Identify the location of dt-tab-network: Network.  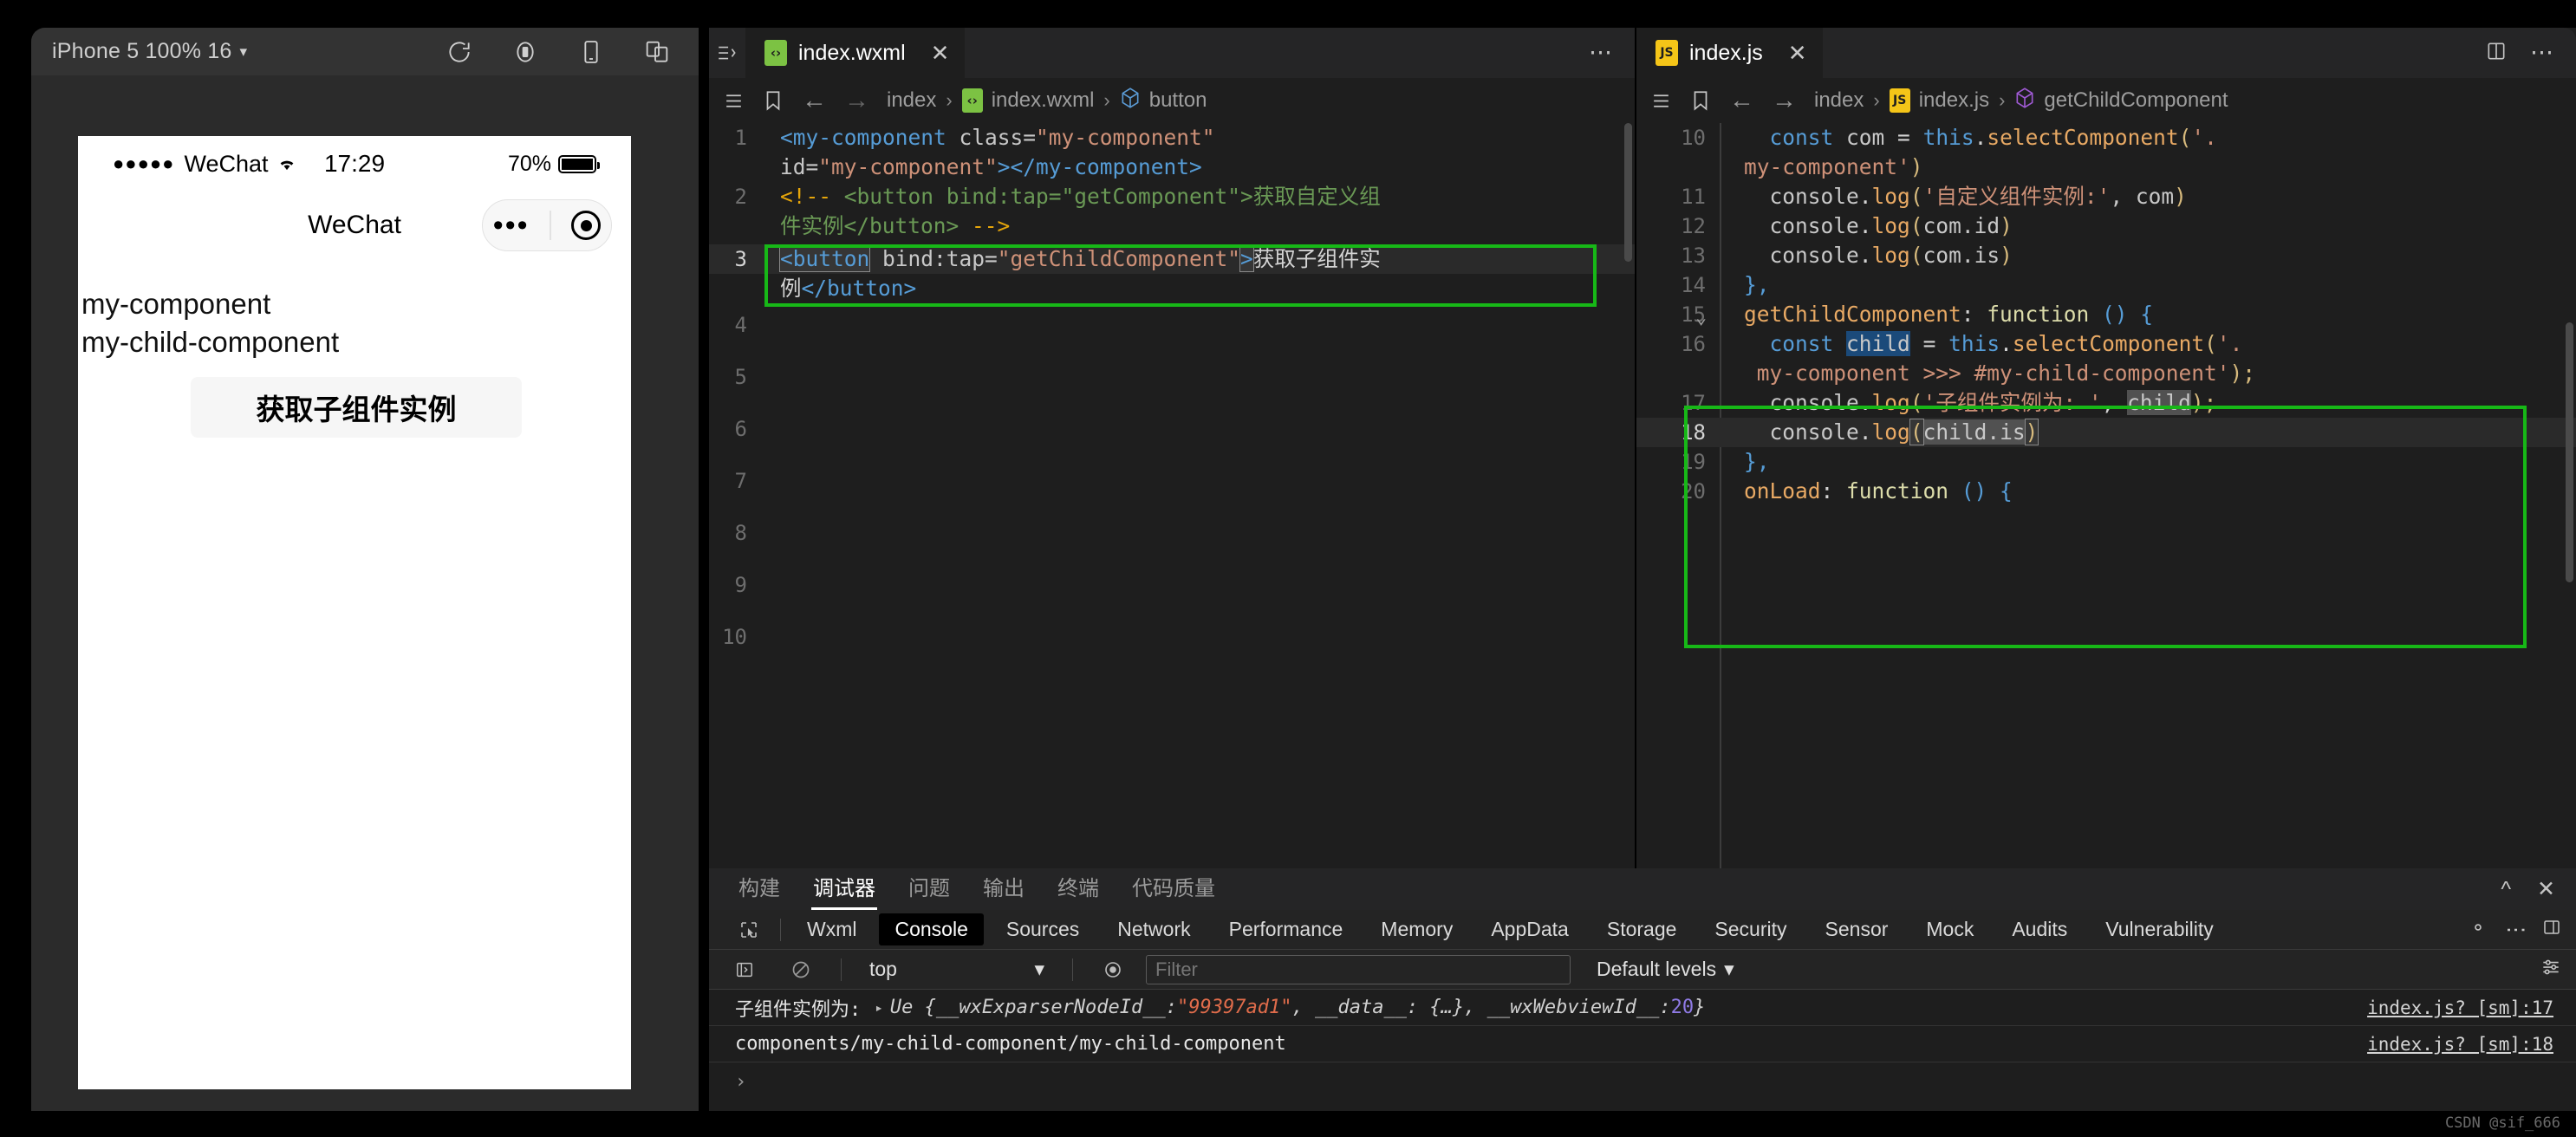
(1154, 929).